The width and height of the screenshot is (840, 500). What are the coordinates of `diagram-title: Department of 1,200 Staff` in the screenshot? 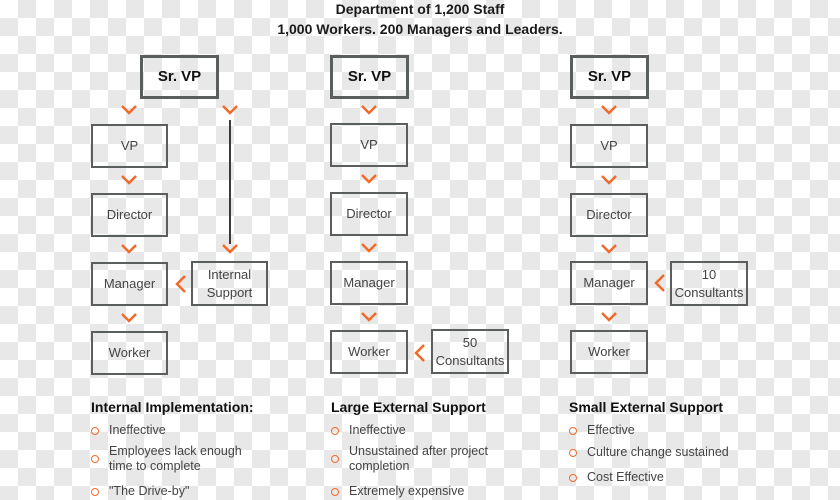 It's located at (420, 9).